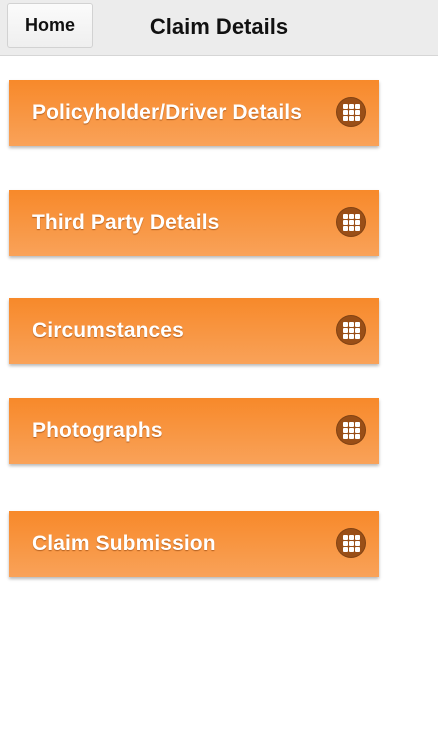  What do you see at coordinates (194, 431) in the screenshot?
I see `photographs-button: Photographs` at bounding box center [194, 431].